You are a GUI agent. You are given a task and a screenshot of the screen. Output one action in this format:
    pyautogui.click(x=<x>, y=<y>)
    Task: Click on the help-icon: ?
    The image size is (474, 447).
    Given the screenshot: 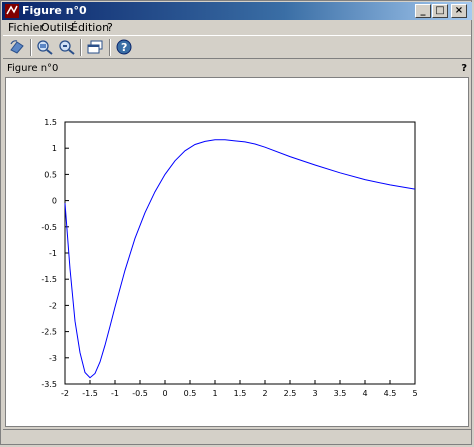 What is the action you would take?
    pyautogui.click(x=124, y=47)
    